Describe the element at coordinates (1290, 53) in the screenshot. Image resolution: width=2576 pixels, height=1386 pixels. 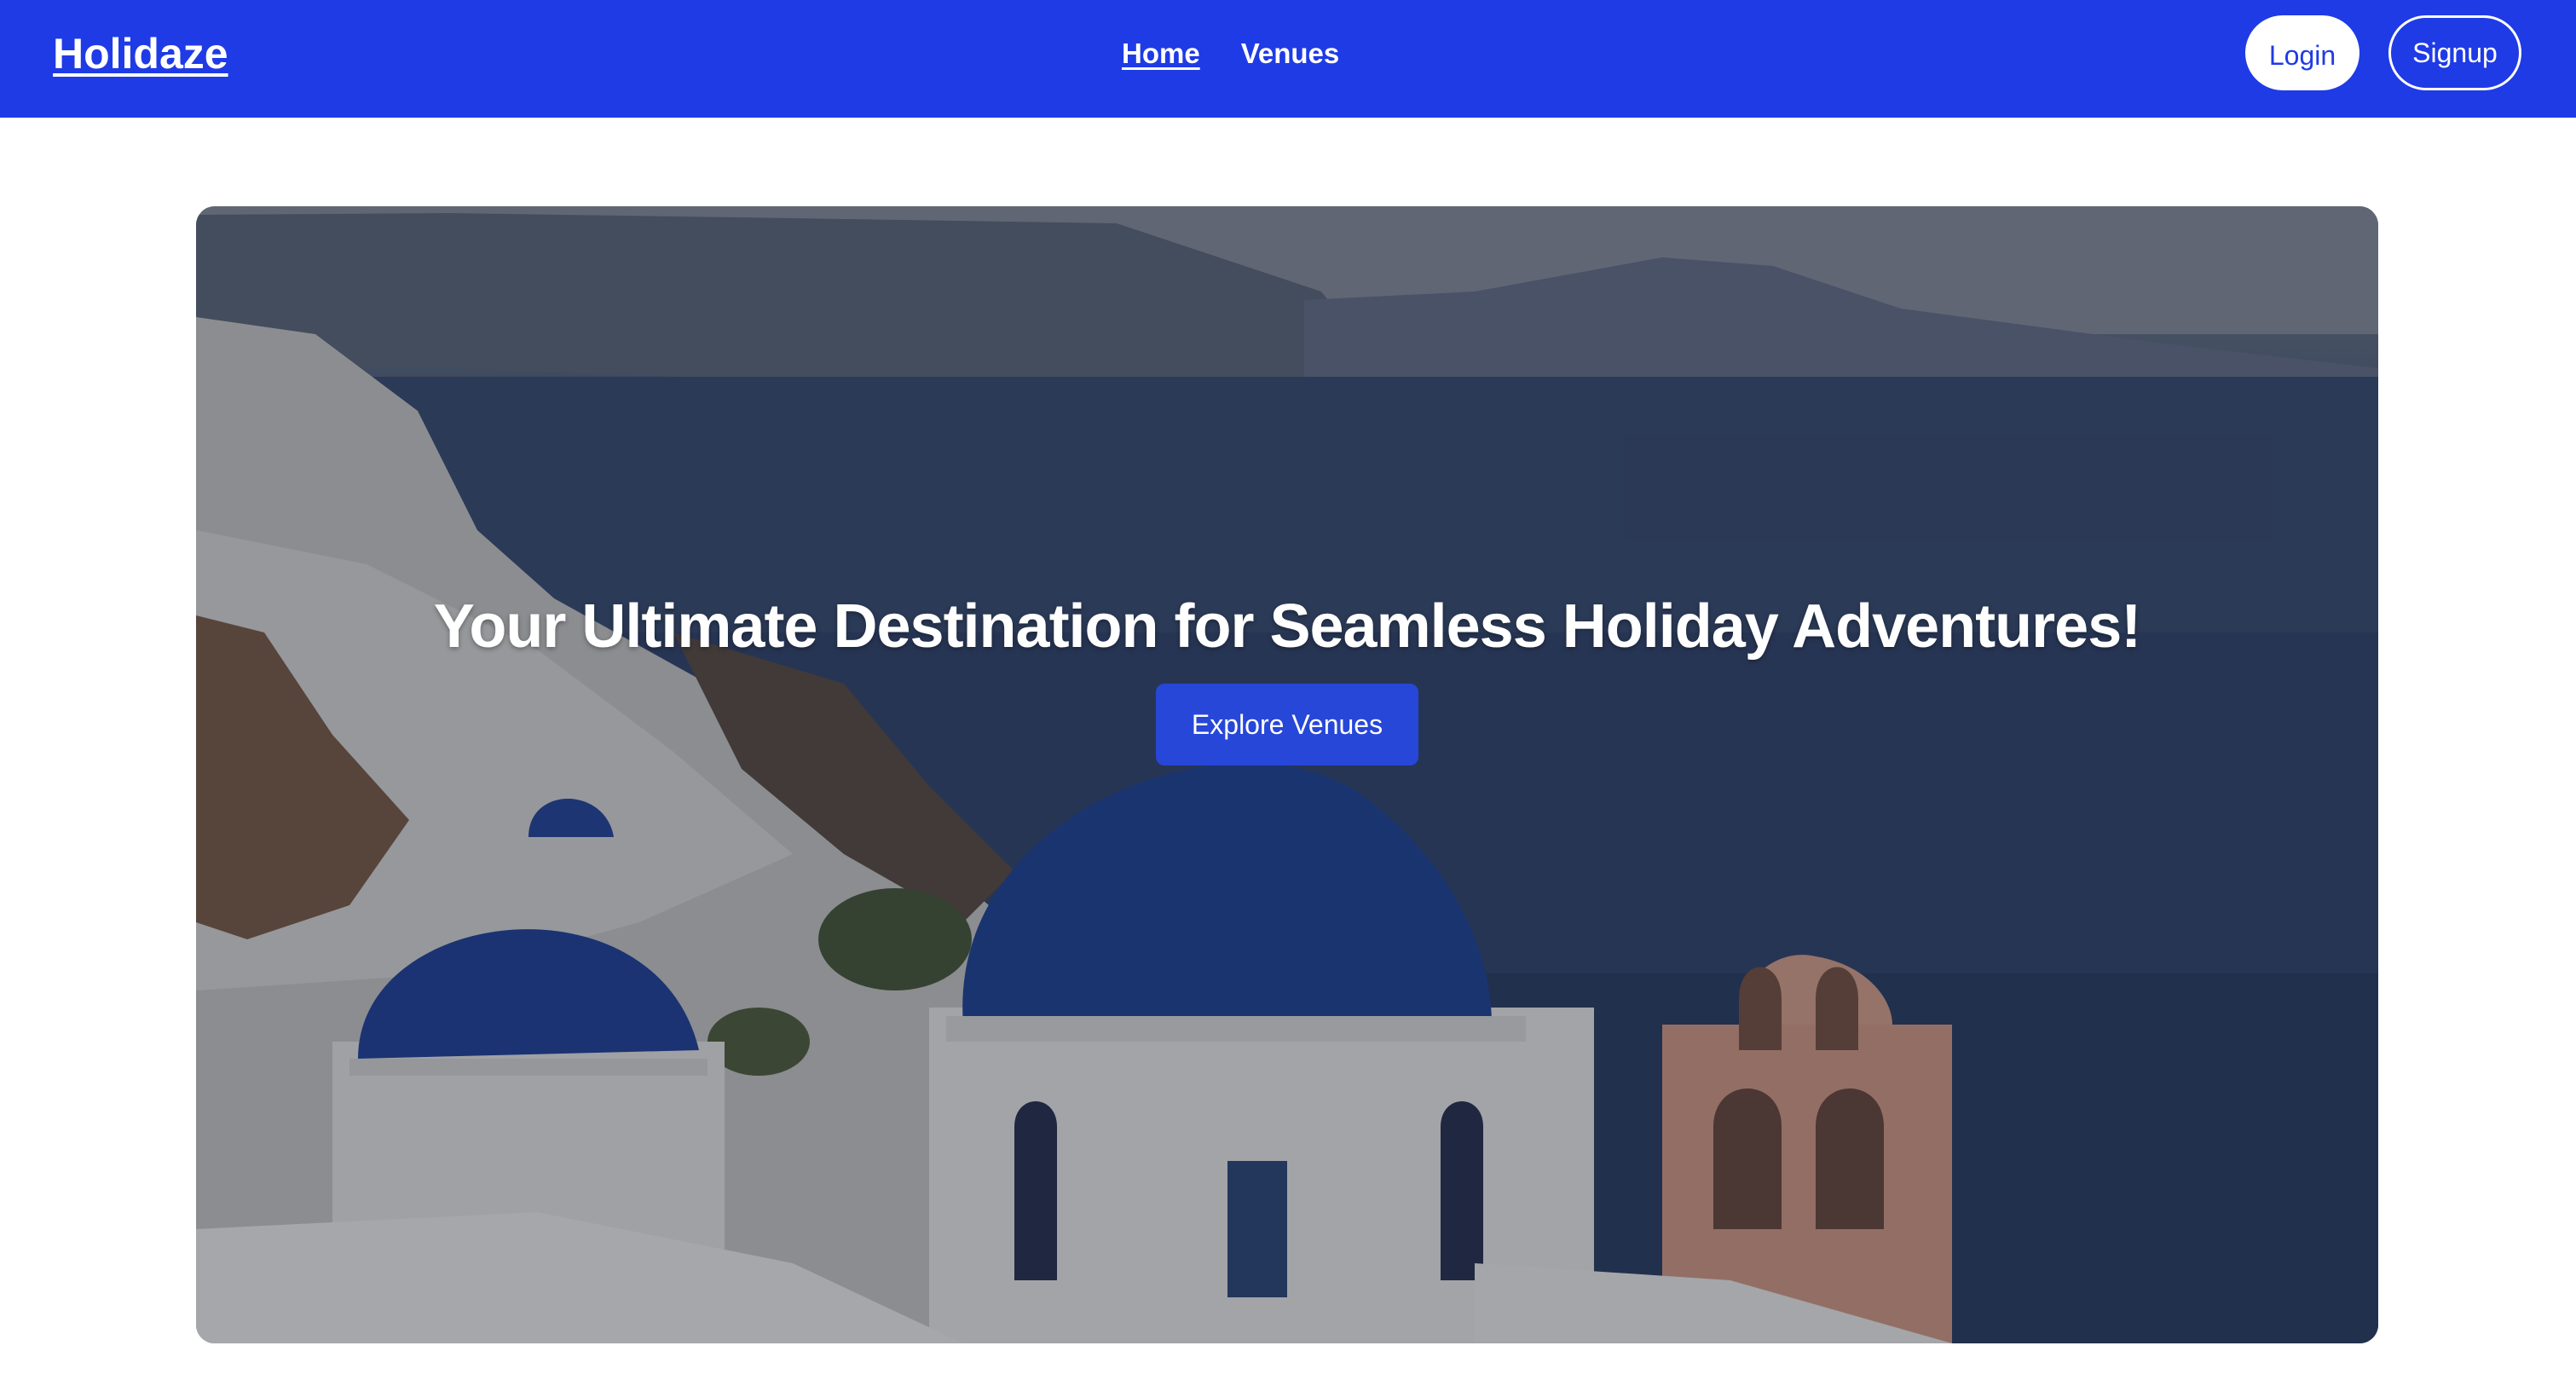
I see `nav-link-venues: Venues` at that location.